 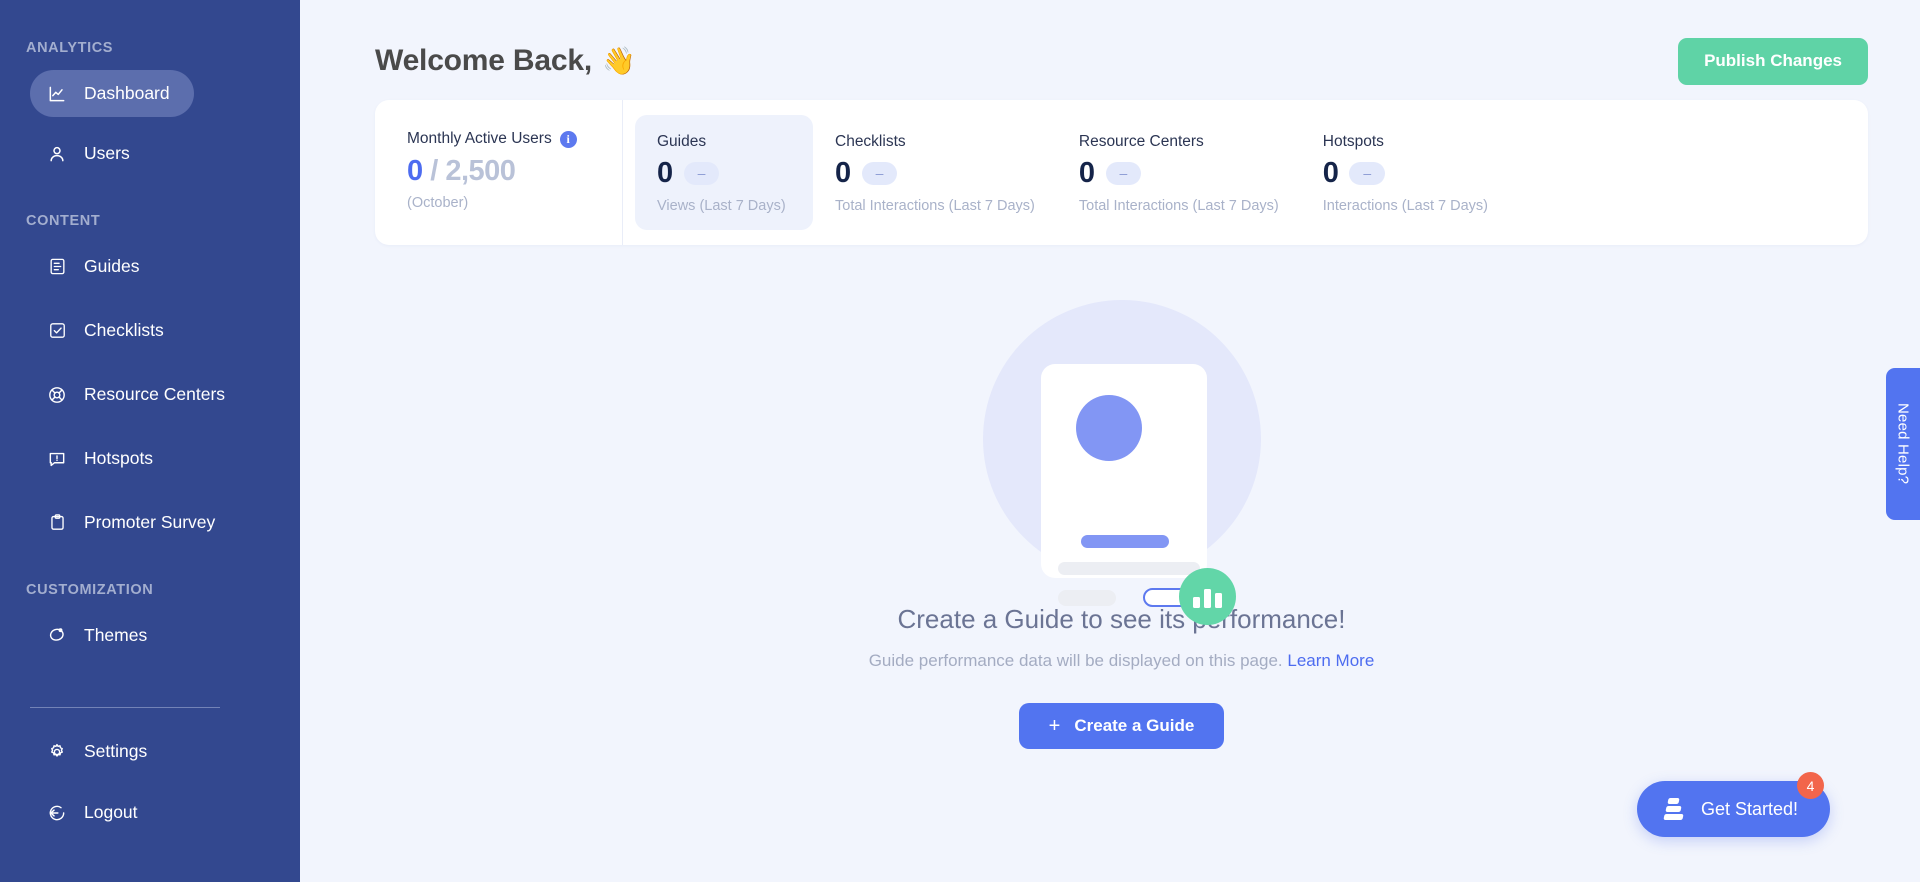 What do you see at coordinates (682, 141) in the screenshot?
I see `metric-title: Guides` at bounding box center [682, 141].